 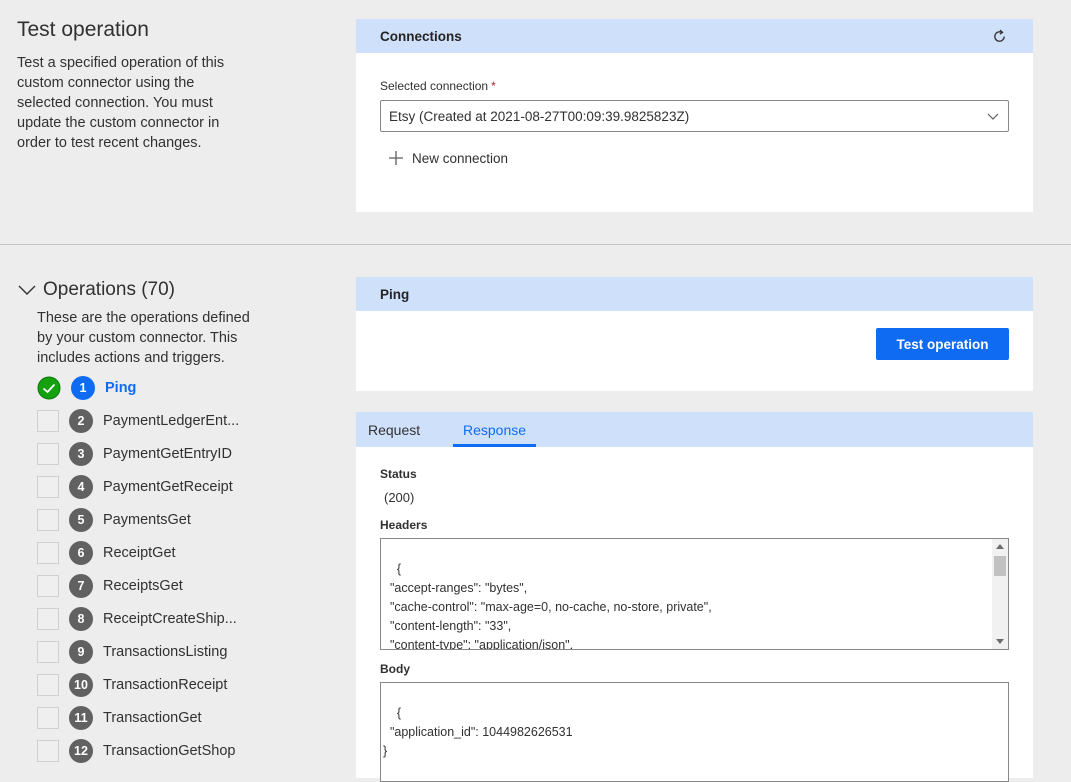 I want to click on headers-label: Headers, so click(x=404, y=525).